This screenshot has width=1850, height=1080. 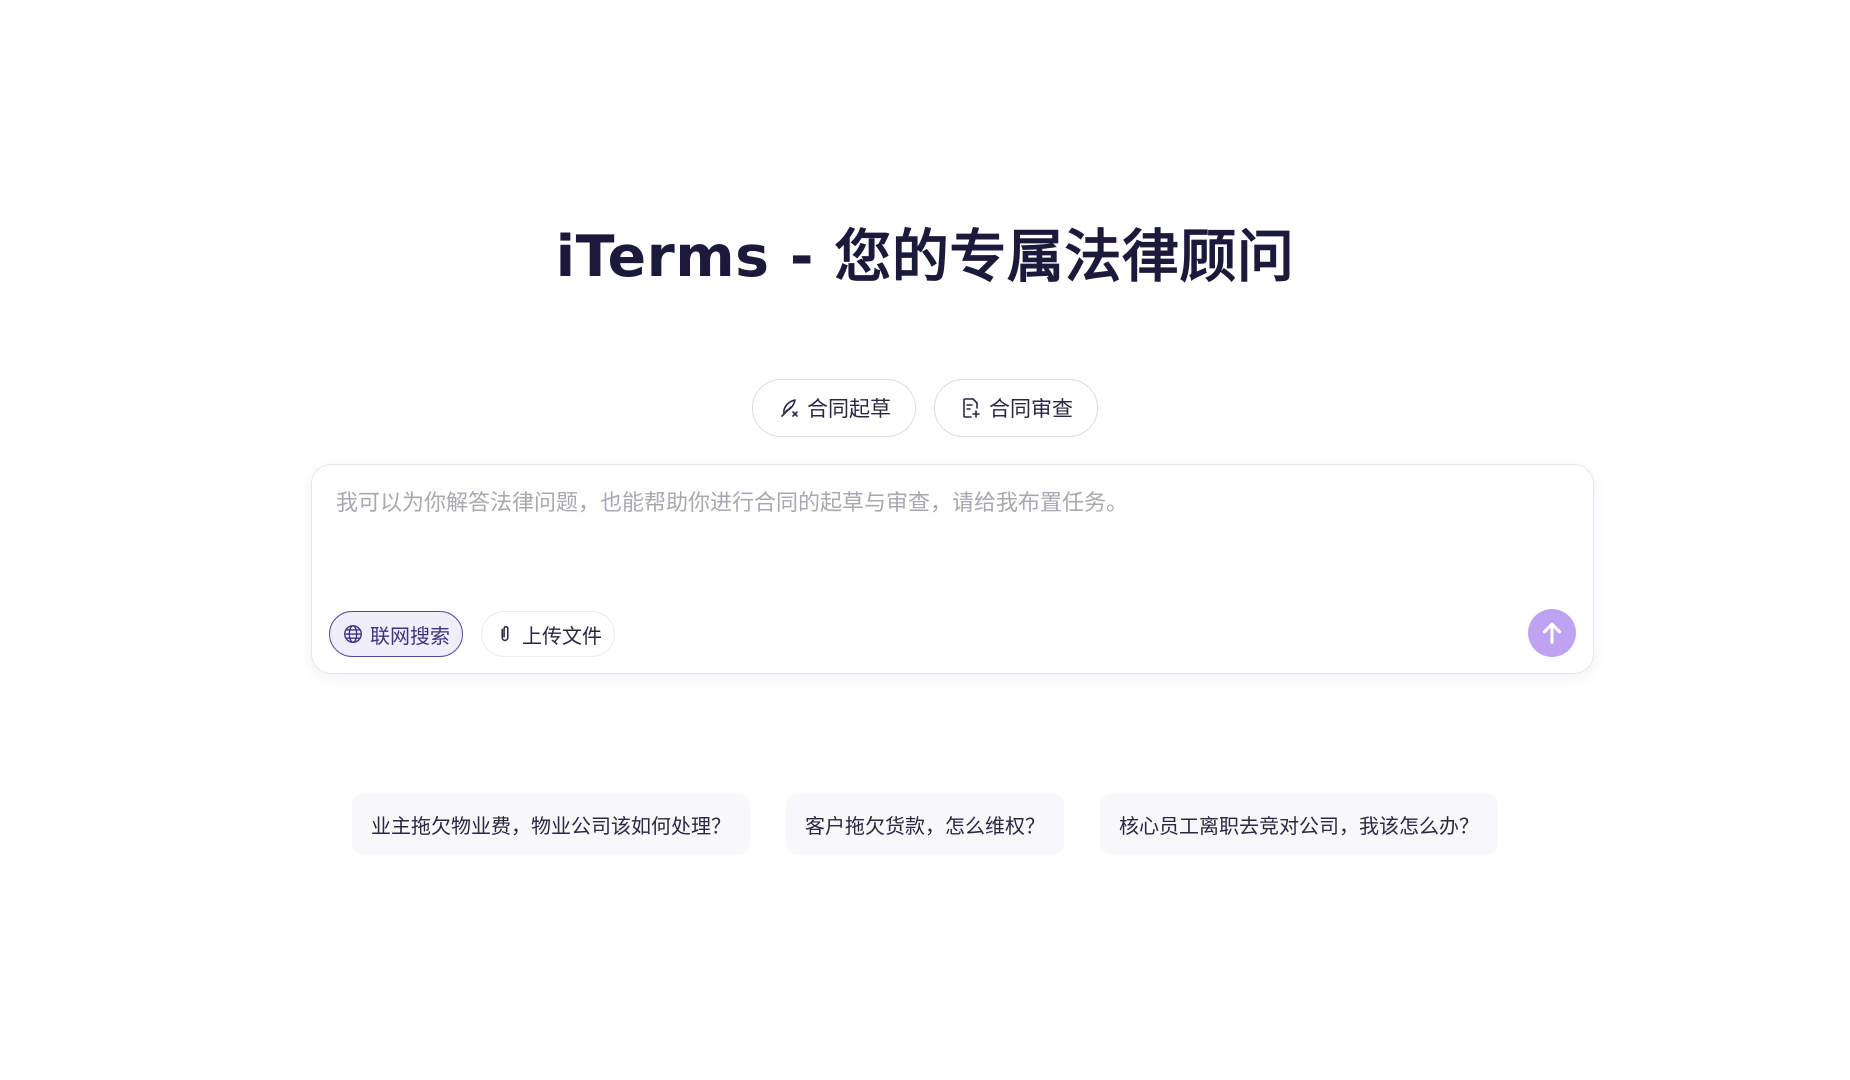 I want to click on mode-selector: 合同起草 合同审查, so click(x=925, y=408).